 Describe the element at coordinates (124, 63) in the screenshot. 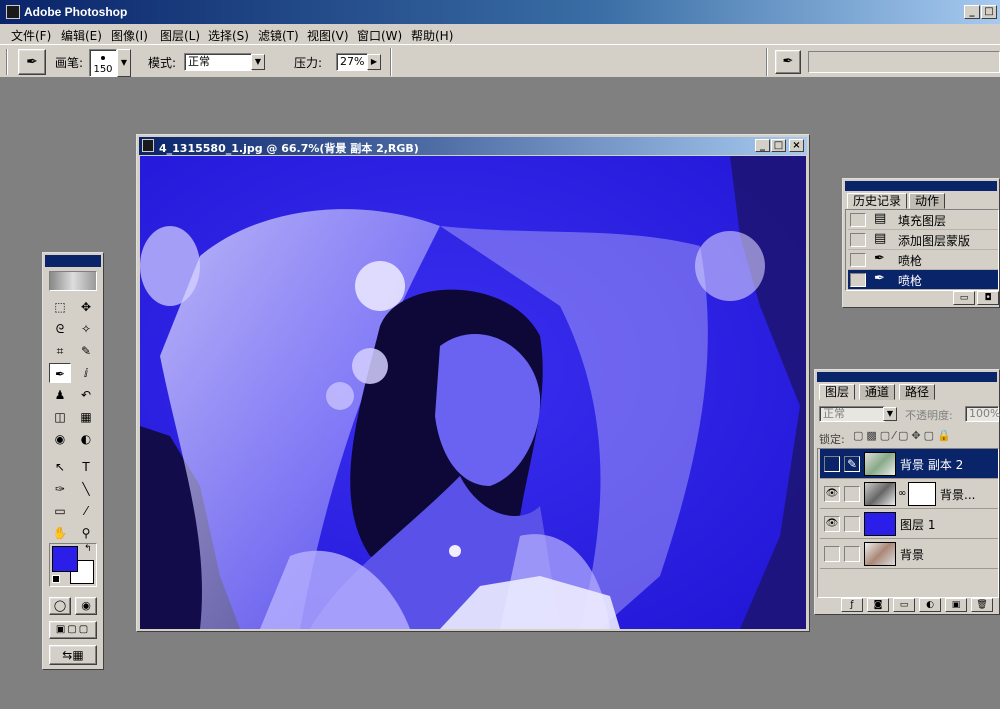

I see `brush-dropdown-arrow-icon: ▼` at that location.